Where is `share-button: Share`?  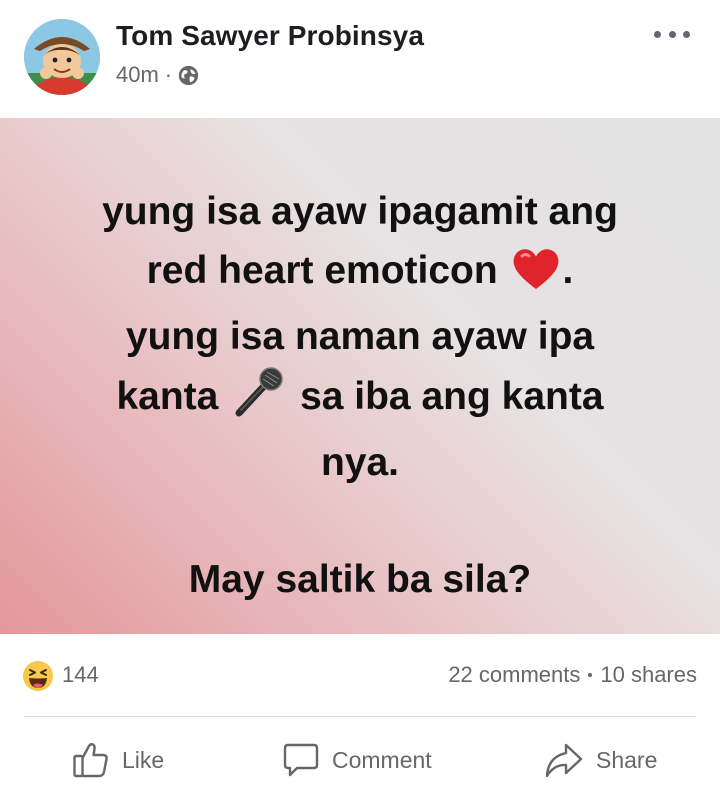
share-button: Share is located at coordinates (600, 760).